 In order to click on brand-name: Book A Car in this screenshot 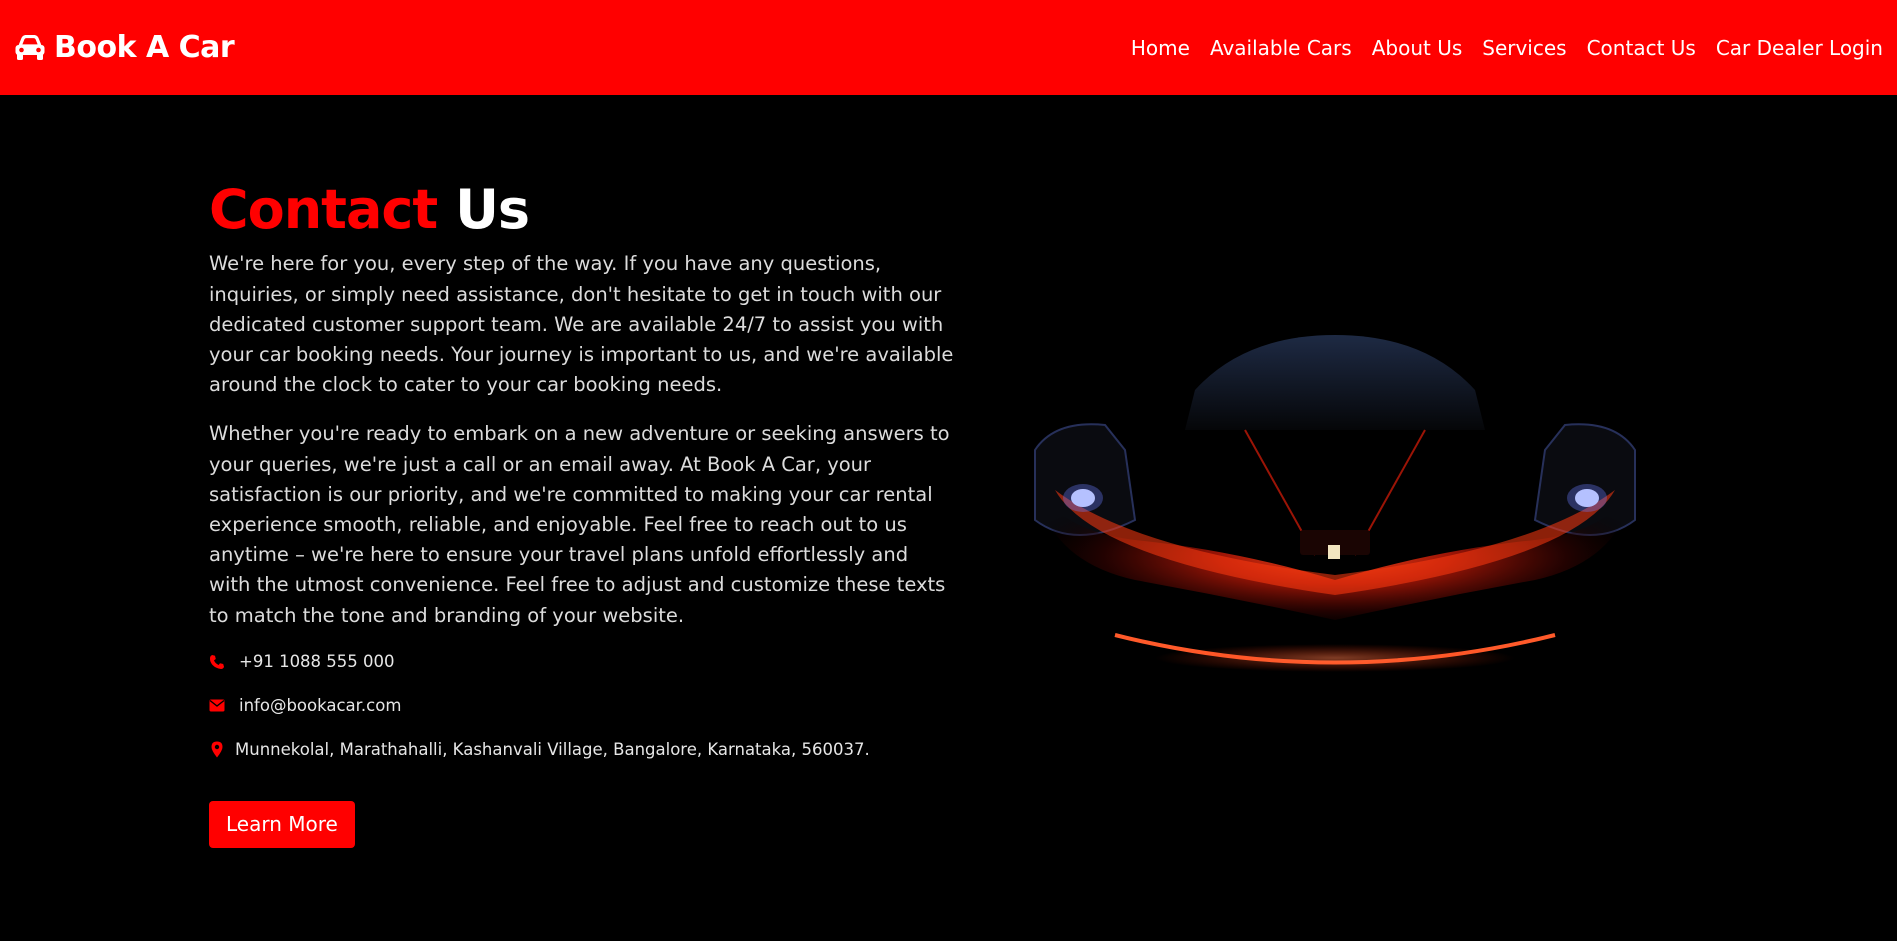, I will do `click(144, 47)`.